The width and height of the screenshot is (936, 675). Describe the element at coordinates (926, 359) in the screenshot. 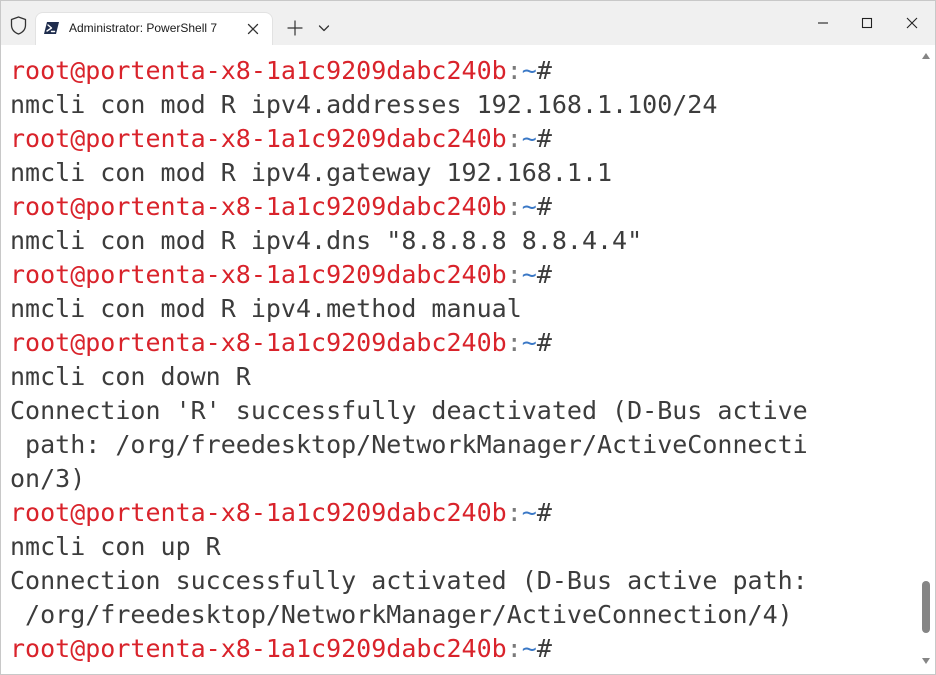

I see `vertical-scrollbar` at that location.